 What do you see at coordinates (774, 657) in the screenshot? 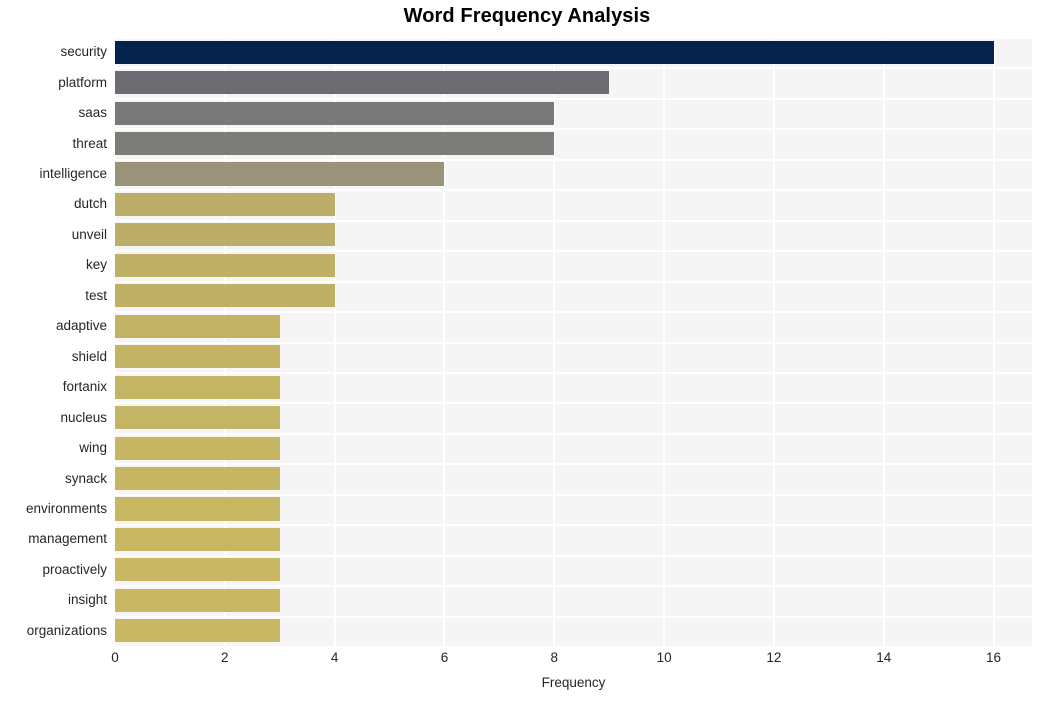
I see `x-tick-label-12: 12` at bounding box center [774, 657].